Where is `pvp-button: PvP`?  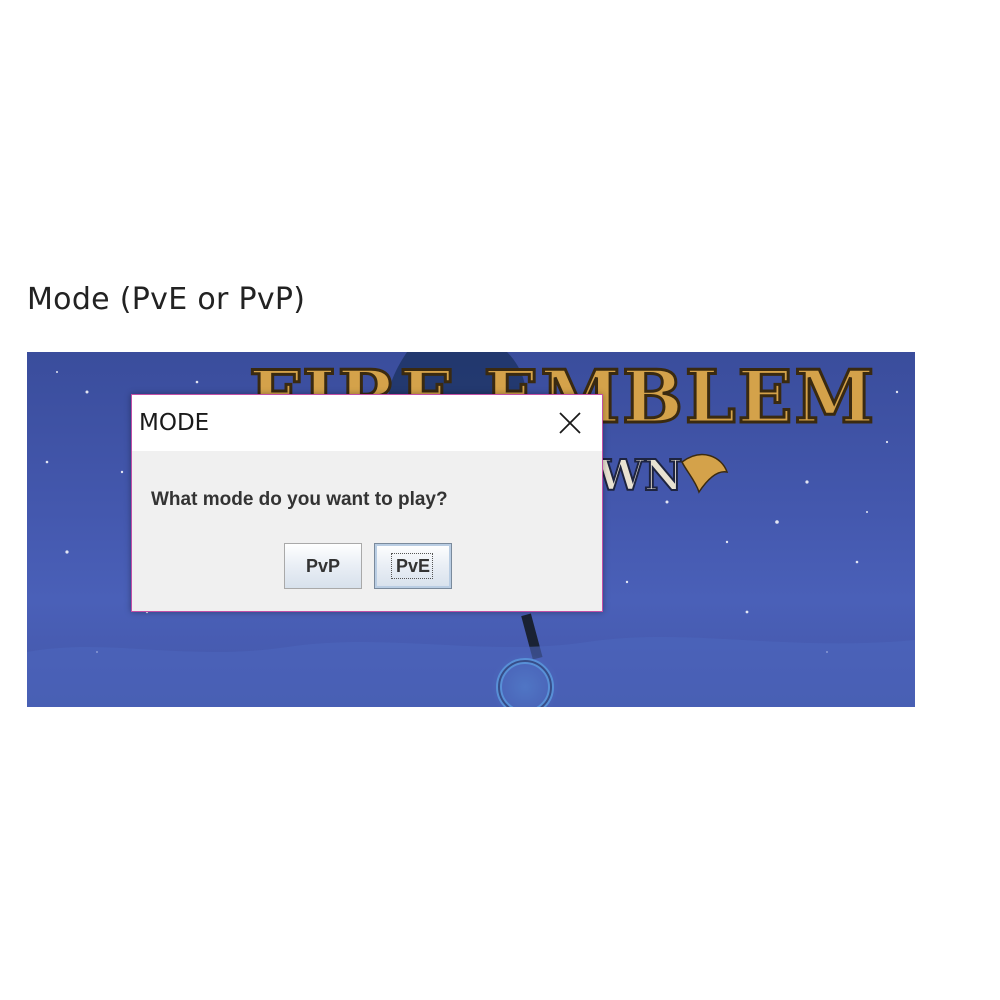
pvp-button: PvP is located at coordinates (323, 566).